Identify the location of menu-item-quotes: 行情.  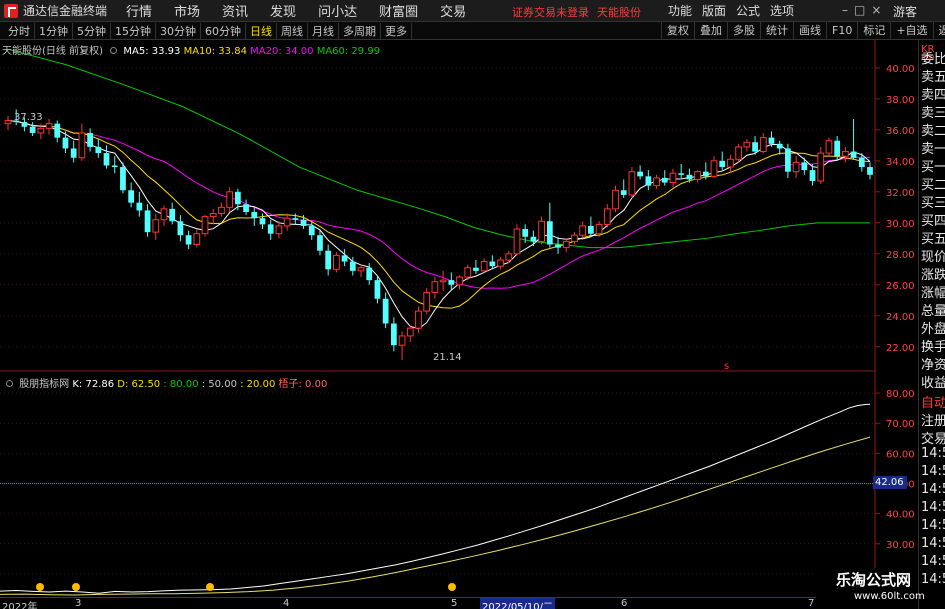
(139, 10).